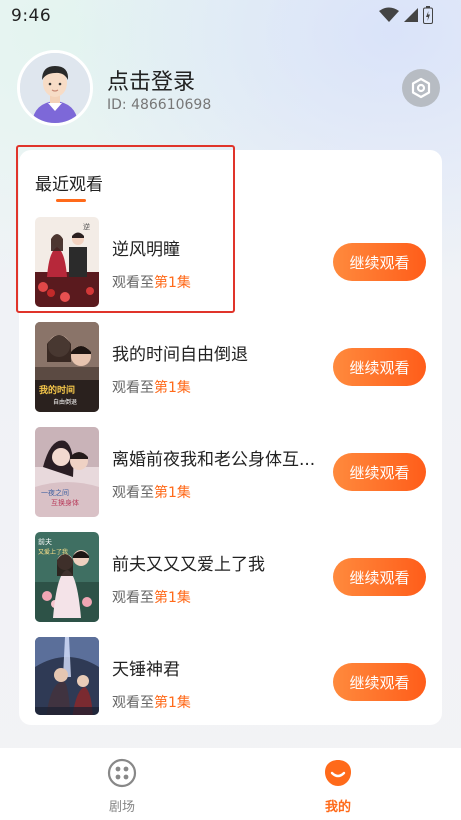 This screenshot has width=461, height=820. I want to click on settings-button, so click(421, 88).